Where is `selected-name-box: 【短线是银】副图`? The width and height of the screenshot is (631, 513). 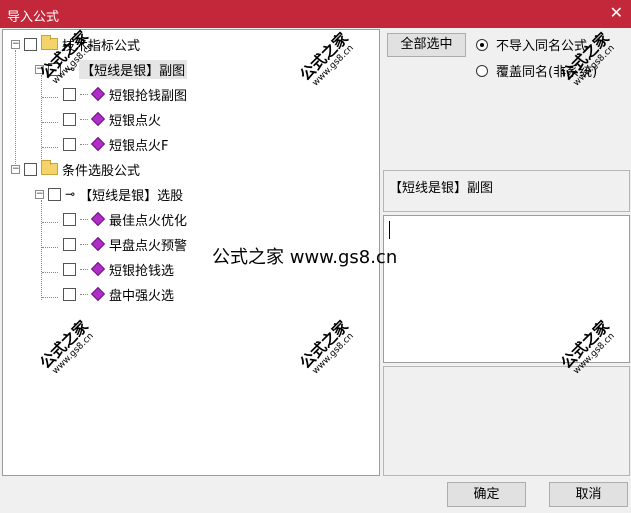
selected-name-box: 【短线是银】副图 is located at coordinates (506, 191).